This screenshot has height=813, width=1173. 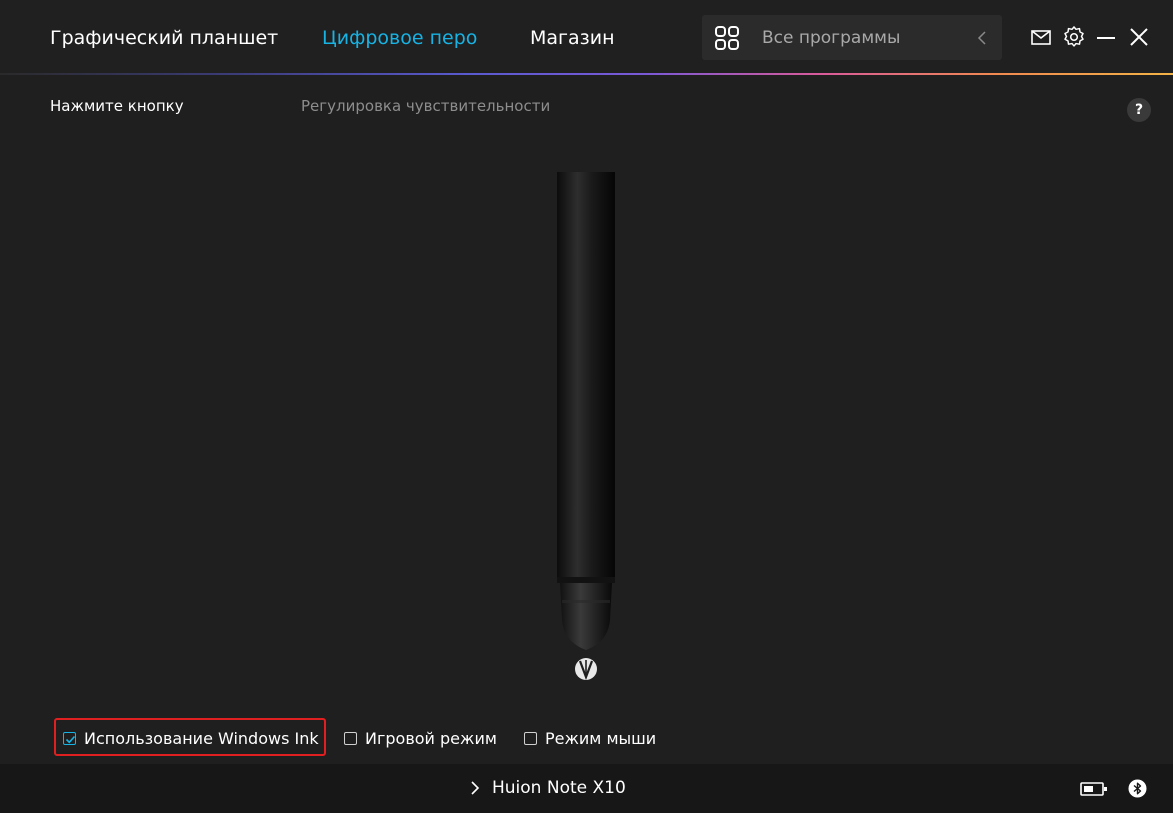 What do you see at coordinates (1093, 789) in the screenshot?
I see `battery-icon` at bounding box center [1093, 789].